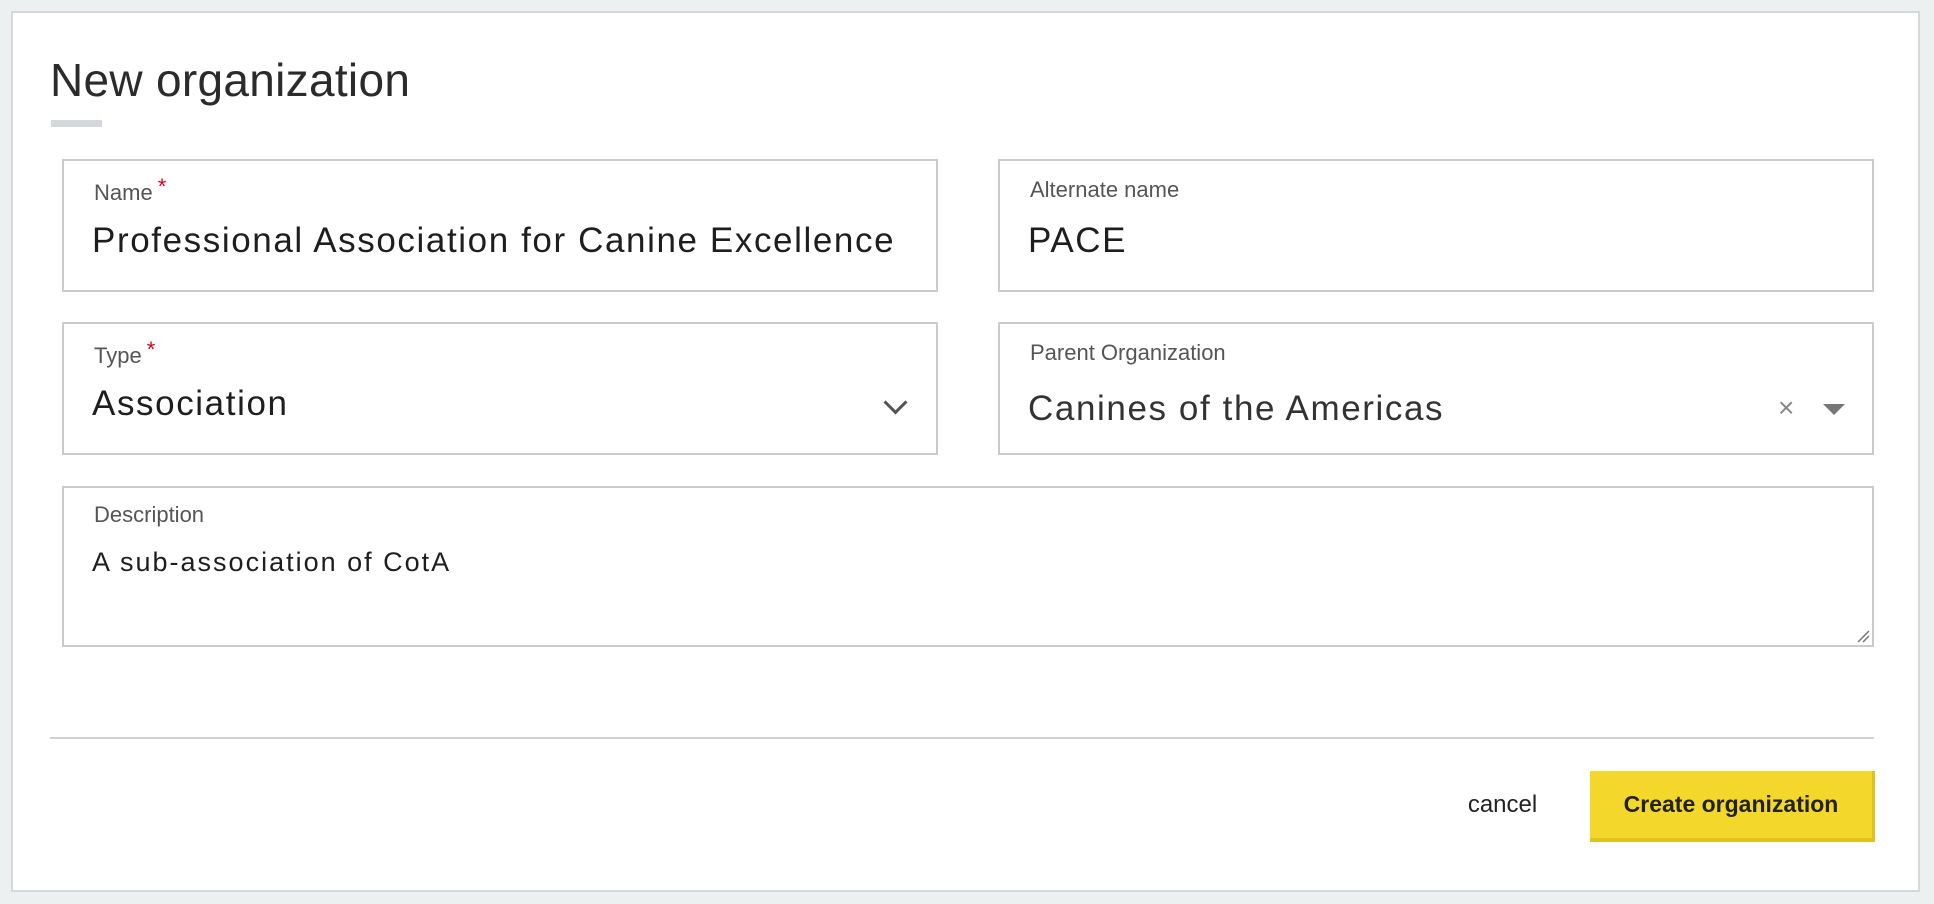 This screenshot has width=1934, height=904. What do you see at coordinates (895, 402) in the screenshot?
I see `chevron-down-icon` at bounding box center [895, 402].